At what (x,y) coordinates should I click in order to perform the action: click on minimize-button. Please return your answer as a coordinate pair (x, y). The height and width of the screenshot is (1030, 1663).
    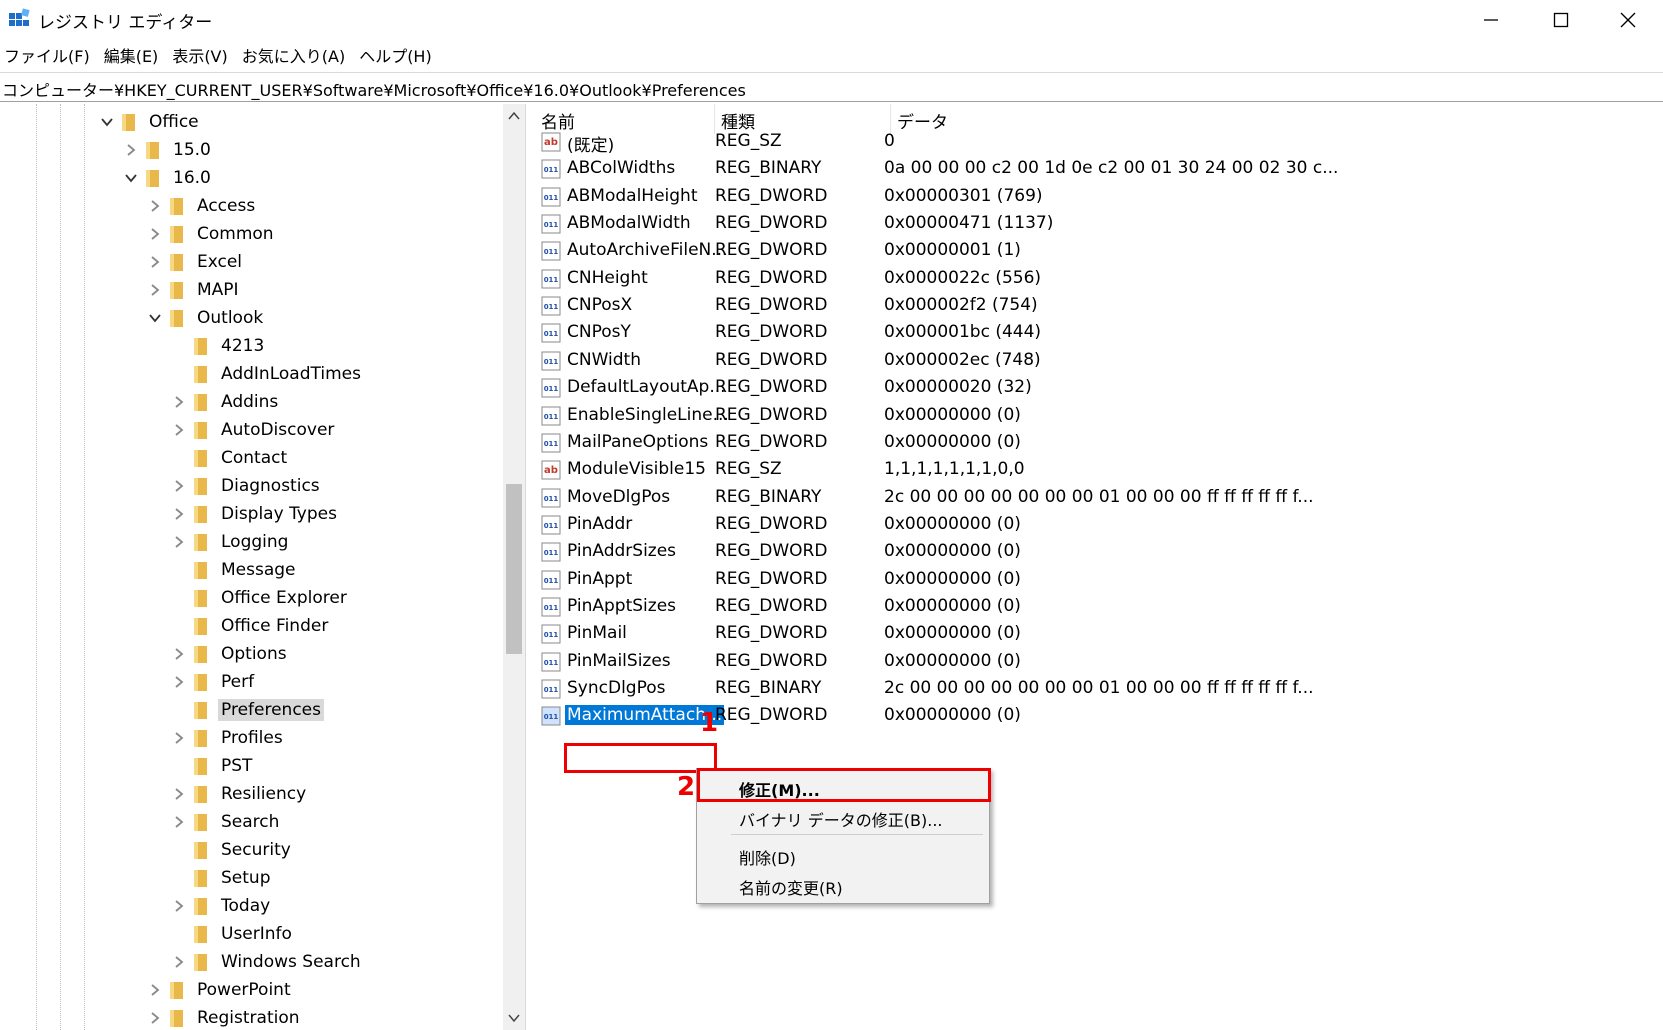
    Looking at the image, I should click on (1491, 20).